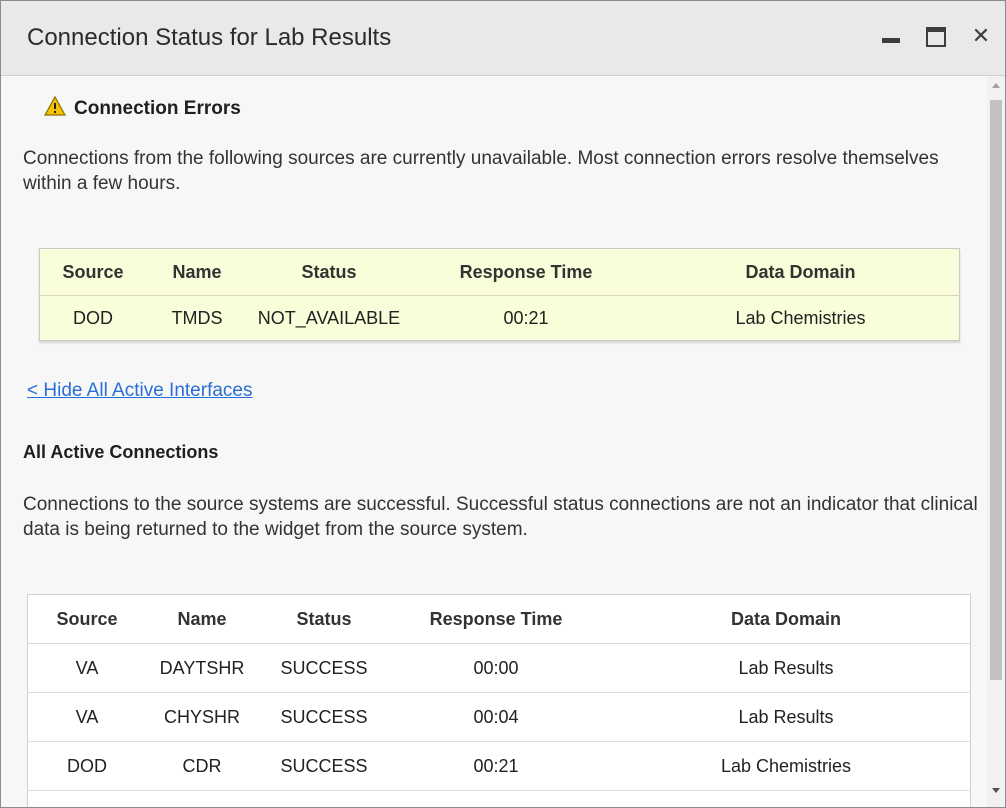 The height and width of the screenshot is (808, 1006). I want to click on cell-name: CHYSHR, so click(202, 717).